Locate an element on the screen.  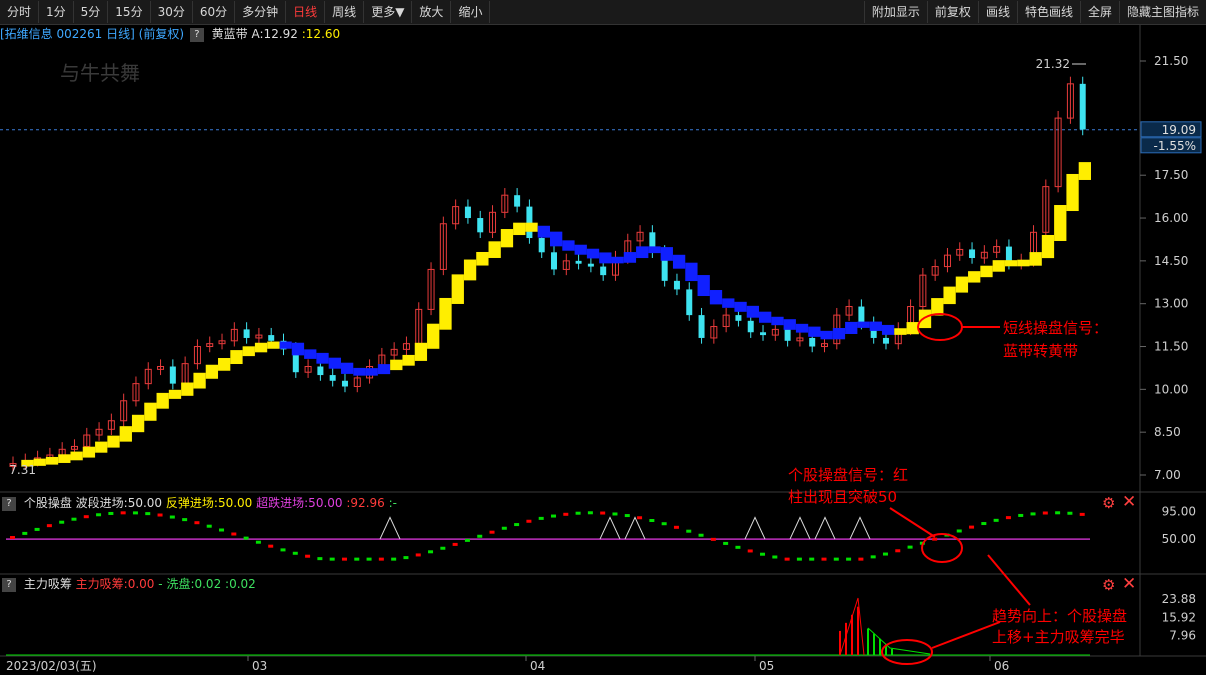
watermark: 与牛共舞 is located at coordinates (100, 73).